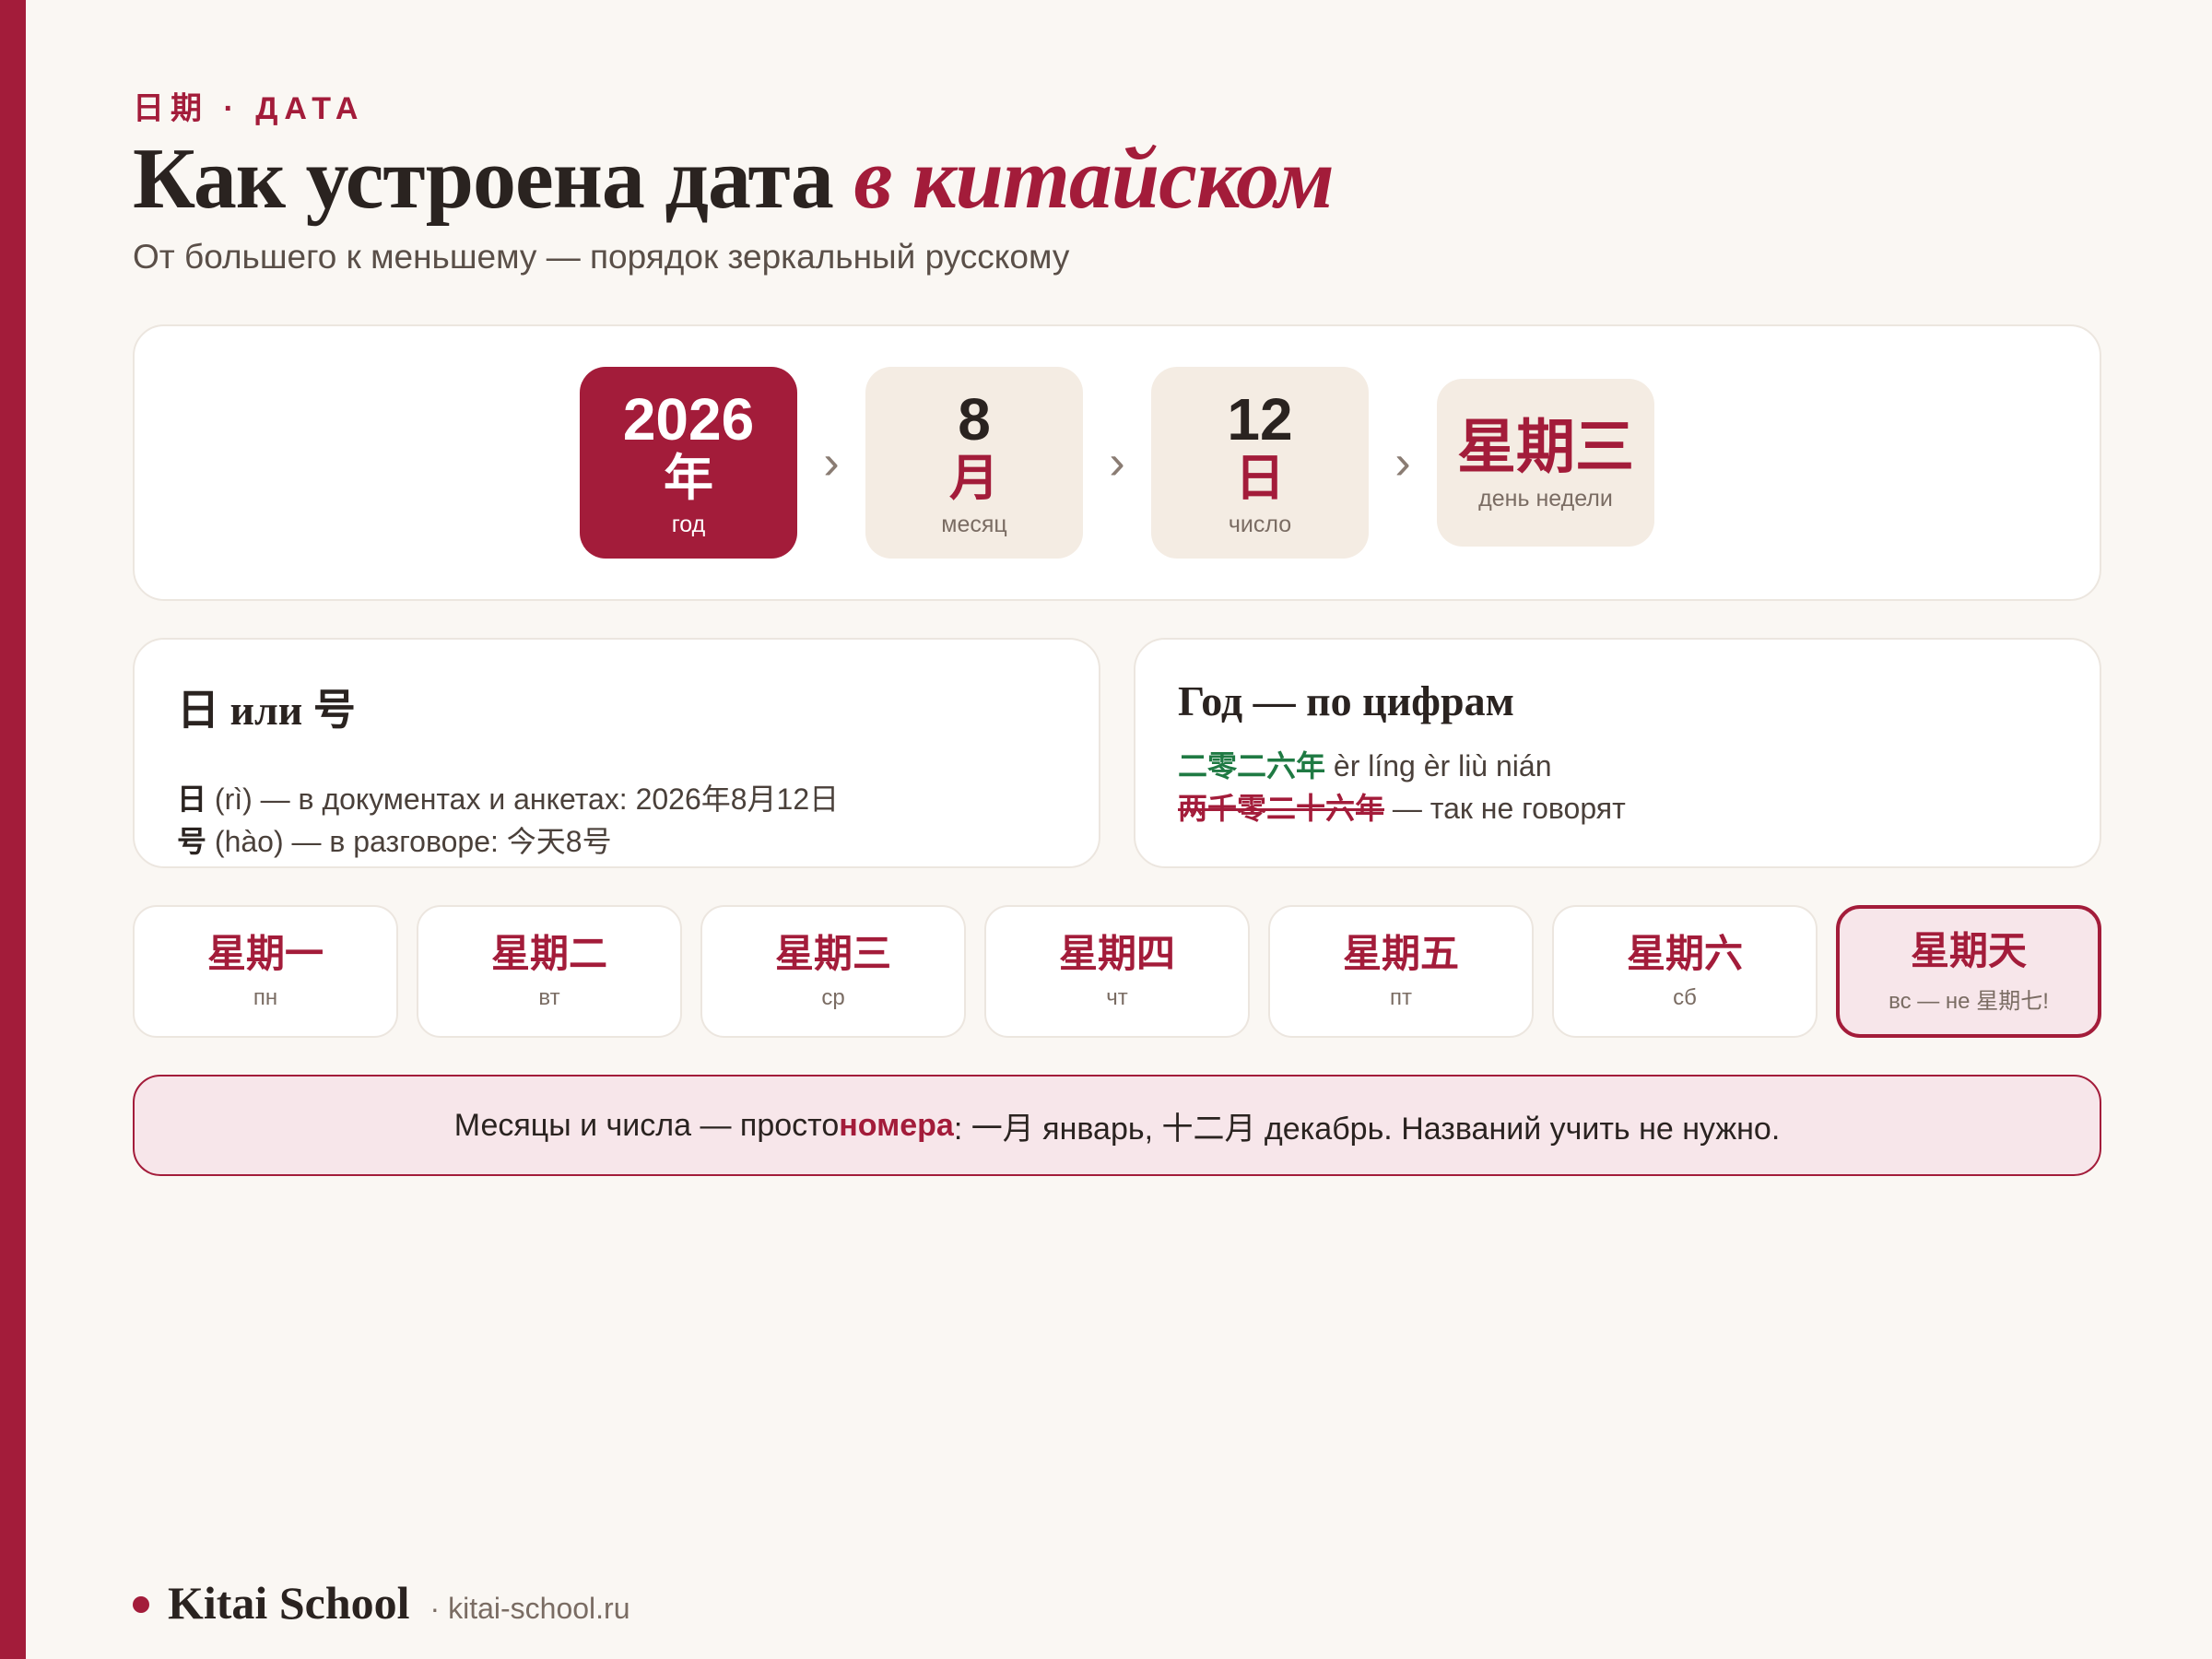 This screenshot has width=2212, height=1659. I want to click on footer: Kitai School · kitai-school.ru, so click(381, 1603).